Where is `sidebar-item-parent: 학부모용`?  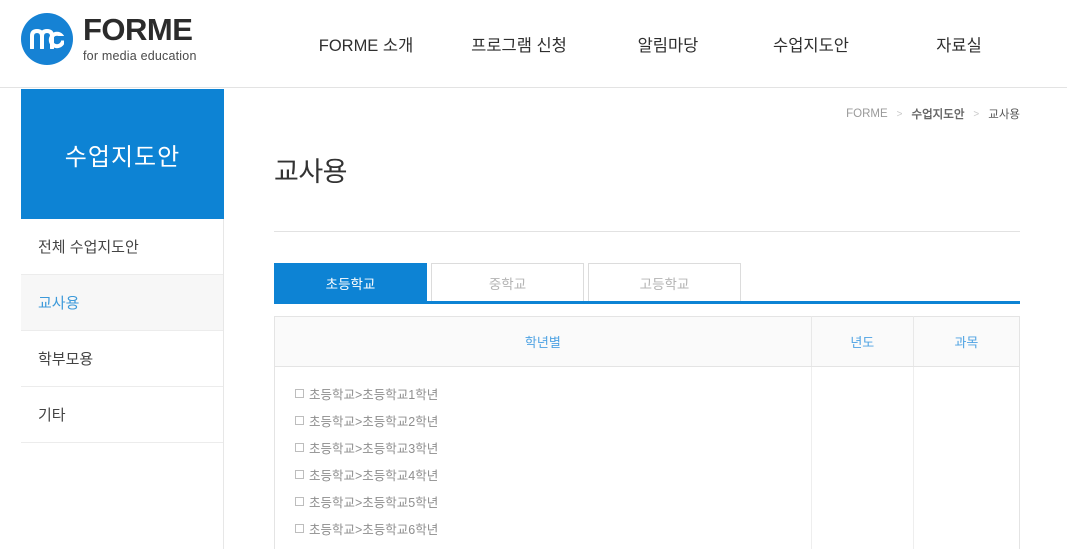 sidebar-item-parent: 학부모용 is located at coordinates (122, 359).